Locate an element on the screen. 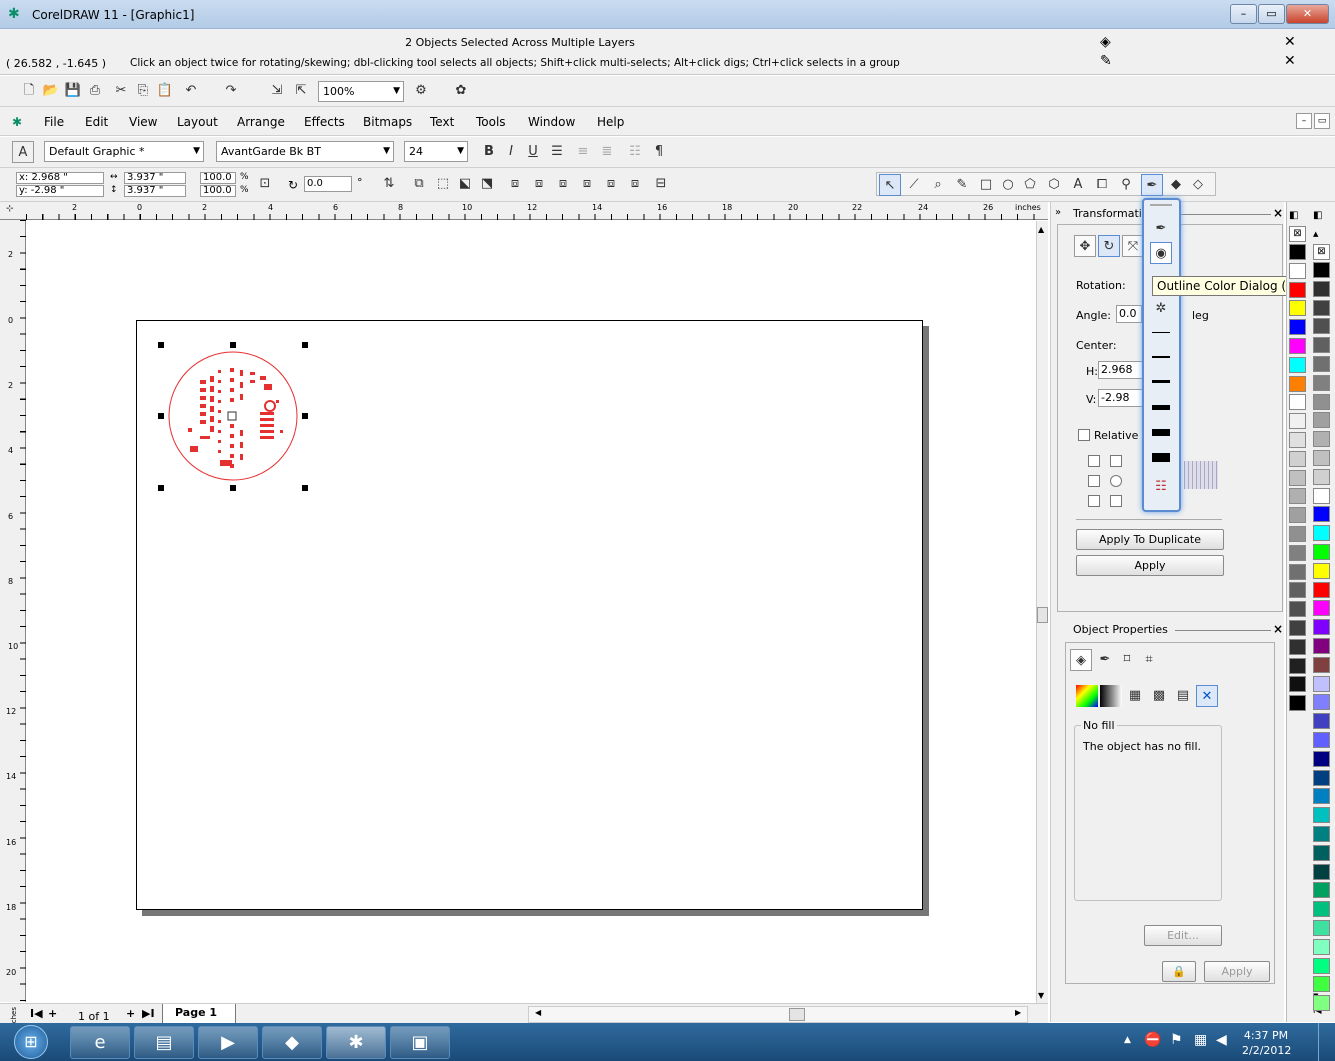 The height and width of the screenshot is (1061, 1335). clock-time: 4:37 PM is located at coordinates (1266, 1035).